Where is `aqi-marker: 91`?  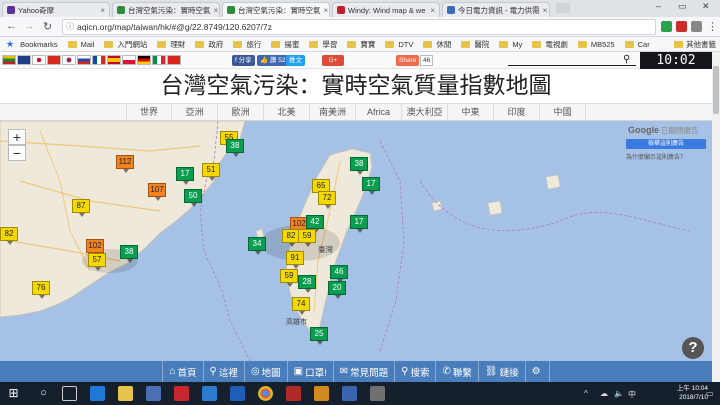
aqi-marker: 91 is located at coordinates (295, 260).